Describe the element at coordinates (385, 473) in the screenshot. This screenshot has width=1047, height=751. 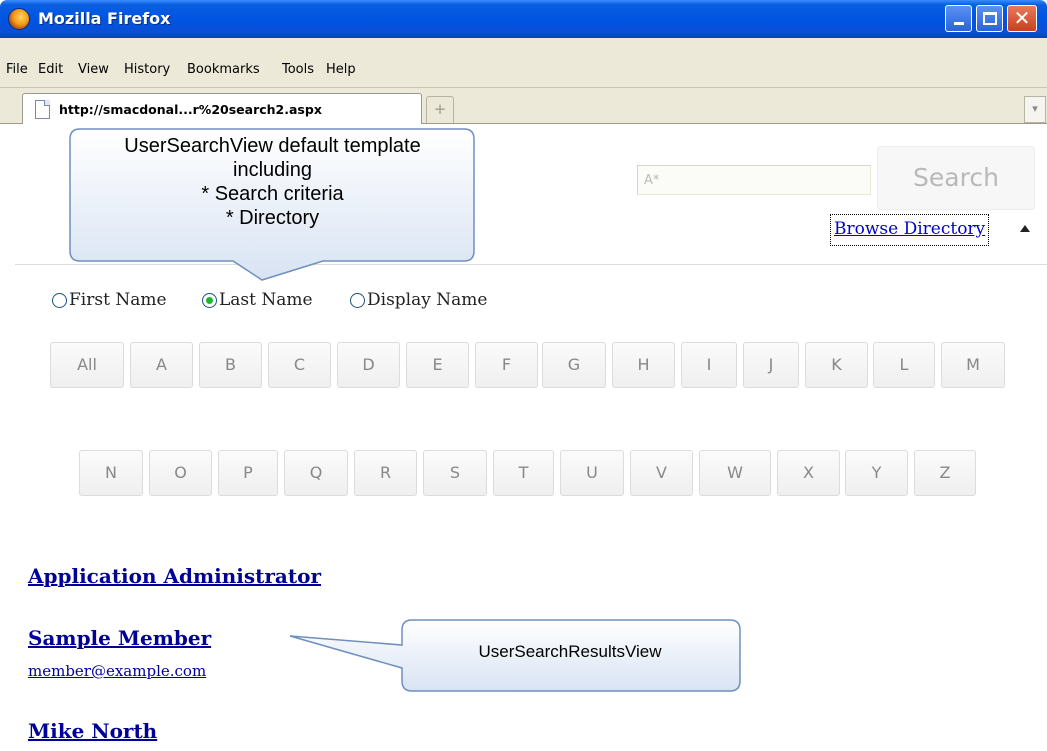
I see `letter-button-r: R` at that location.